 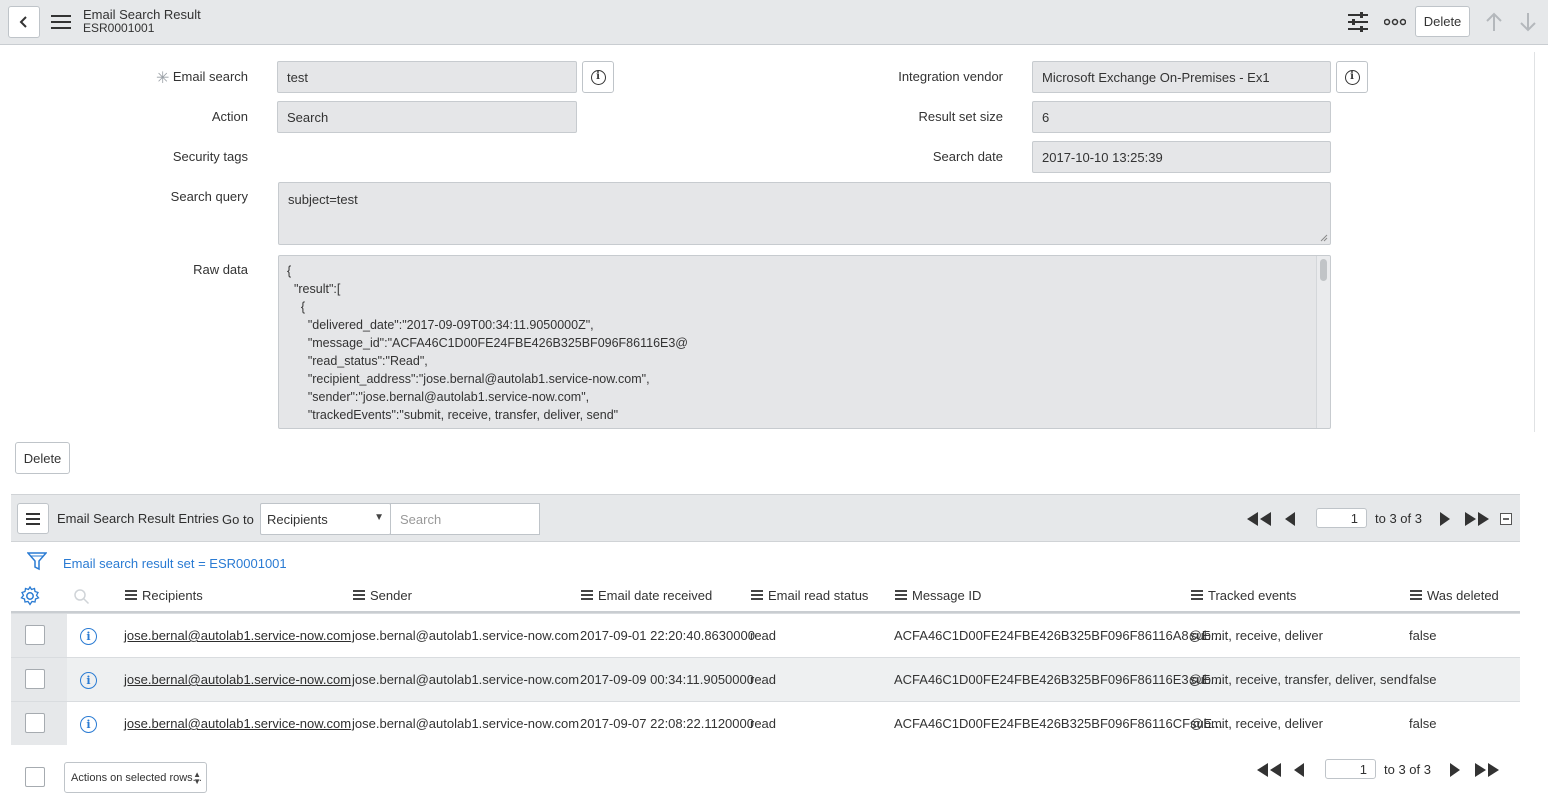 I want to click on search-date-field: 2017-10-10 13:25:39, so click(x=1181, y=157).